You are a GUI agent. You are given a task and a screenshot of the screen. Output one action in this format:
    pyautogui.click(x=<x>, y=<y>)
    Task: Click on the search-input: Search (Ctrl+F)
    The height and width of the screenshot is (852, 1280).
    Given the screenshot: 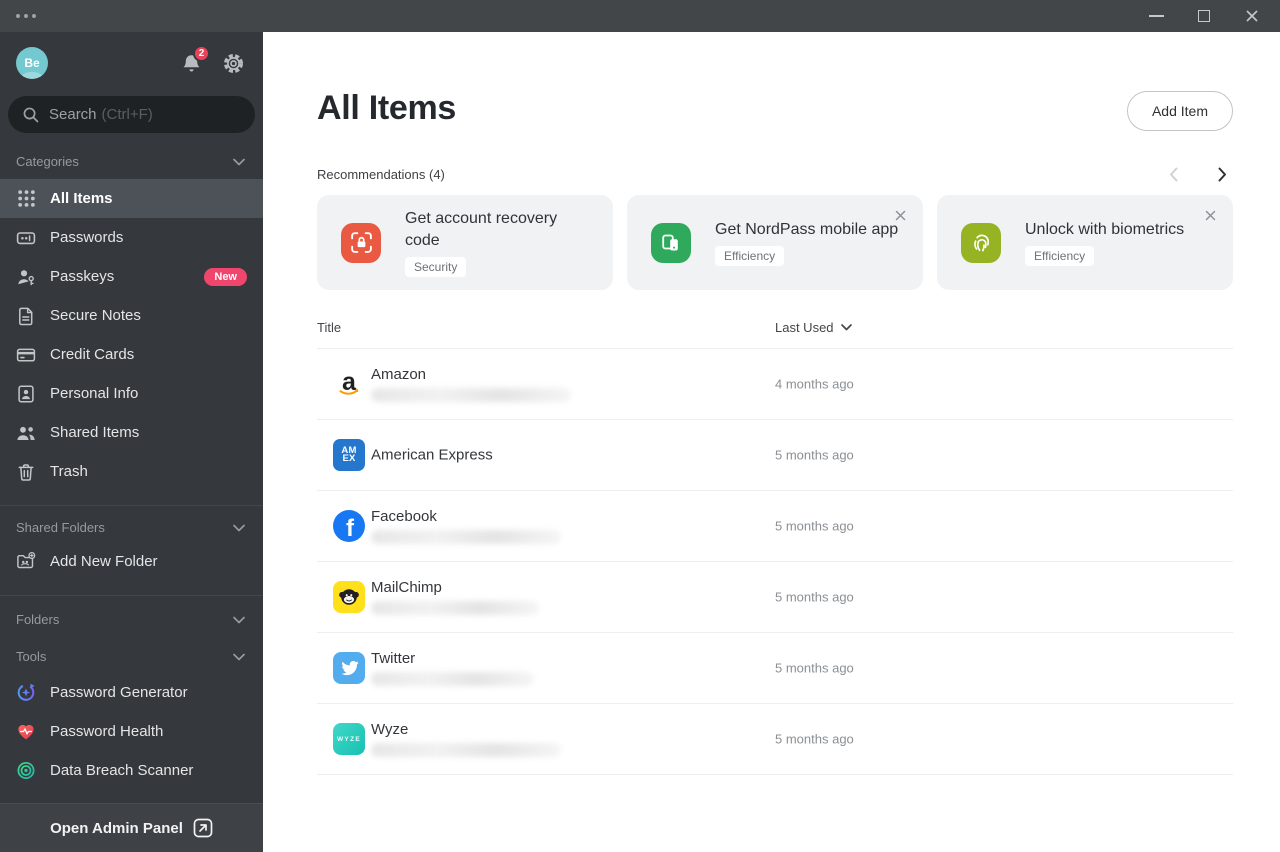 What is the action you would take?
    pyautogui.click(x=131, y=114)
    